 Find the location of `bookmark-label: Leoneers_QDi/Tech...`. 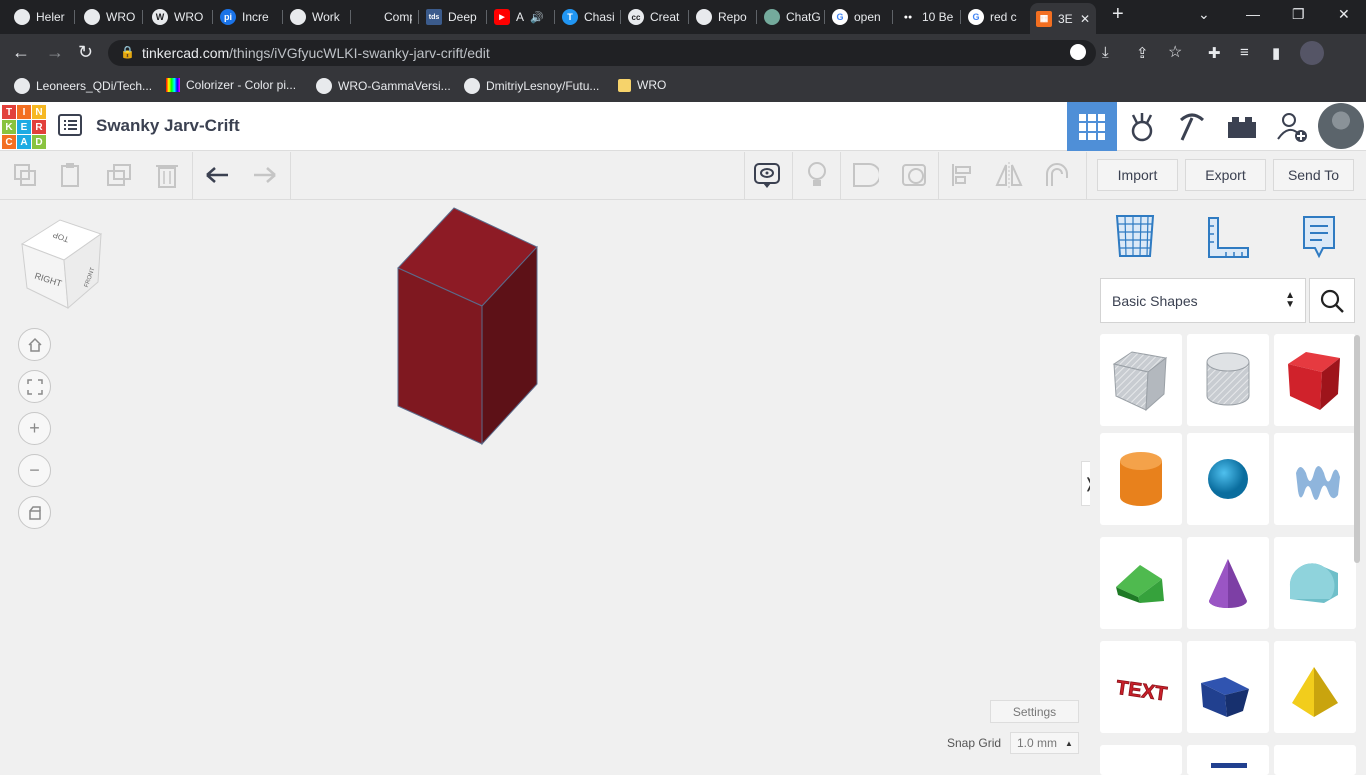

bookmark-label: Leoneers_QDi/Tech... is located at coordinates (94, 86).